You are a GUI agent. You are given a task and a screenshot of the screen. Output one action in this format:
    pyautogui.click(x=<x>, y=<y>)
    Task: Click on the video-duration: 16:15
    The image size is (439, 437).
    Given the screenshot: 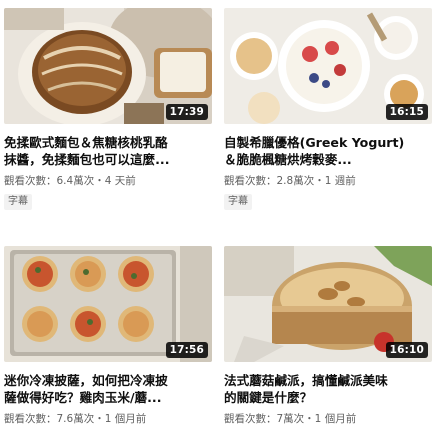 What is the action you would take?
    pyautogui.click(x=406, y=112)
    